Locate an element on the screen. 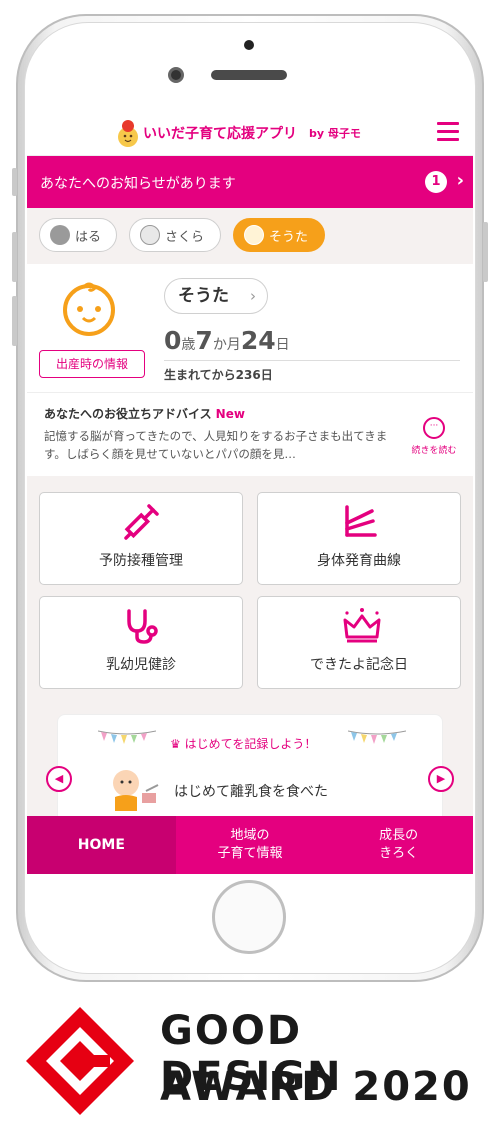 The width and height of the screenshot is (500, 1137). bottom-navigation: HOME 地域の 子育て情報 成長の きろく is located at coordinates (250, 845).